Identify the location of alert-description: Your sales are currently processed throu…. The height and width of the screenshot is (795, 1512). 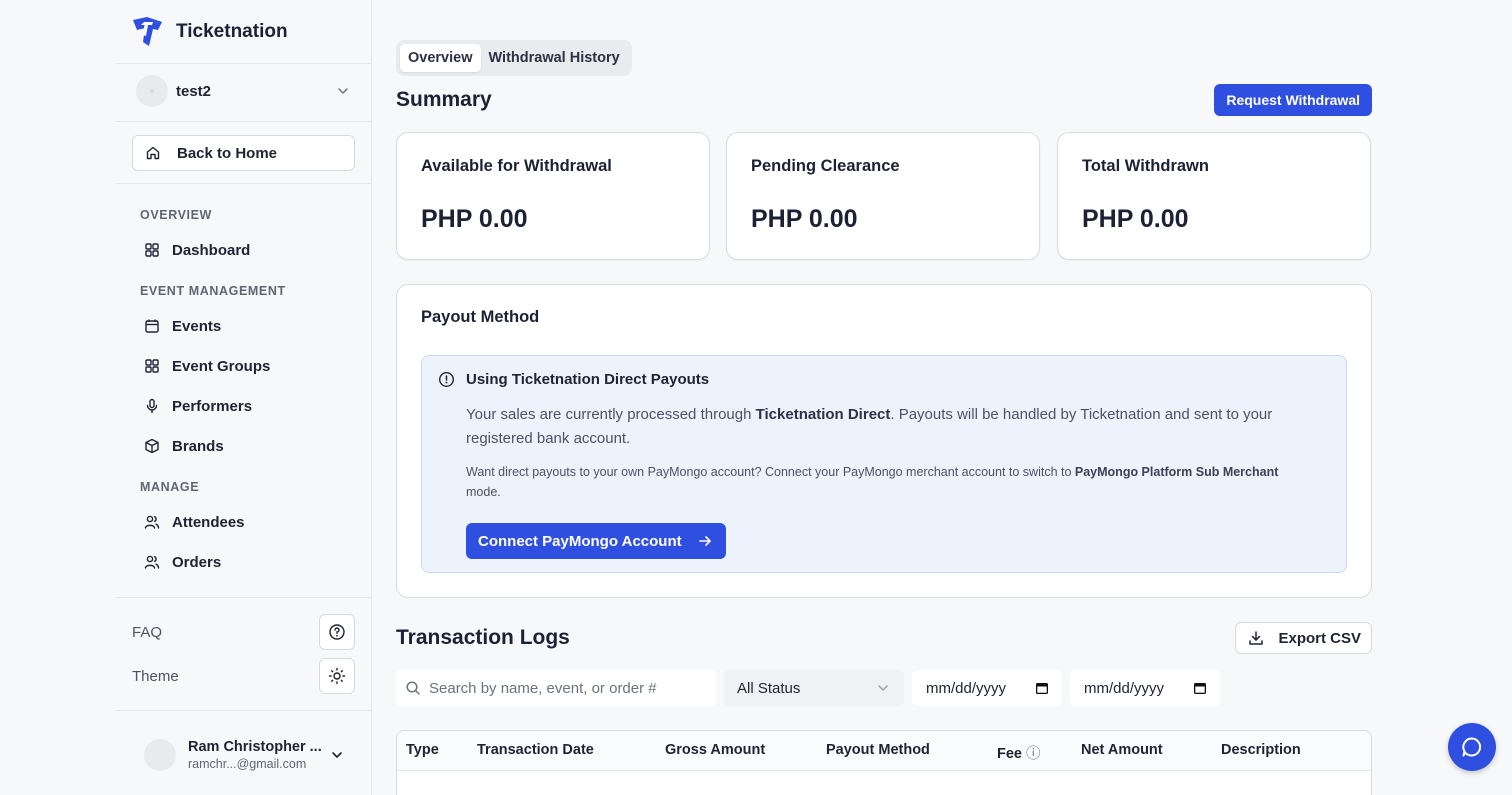
(886, 426).